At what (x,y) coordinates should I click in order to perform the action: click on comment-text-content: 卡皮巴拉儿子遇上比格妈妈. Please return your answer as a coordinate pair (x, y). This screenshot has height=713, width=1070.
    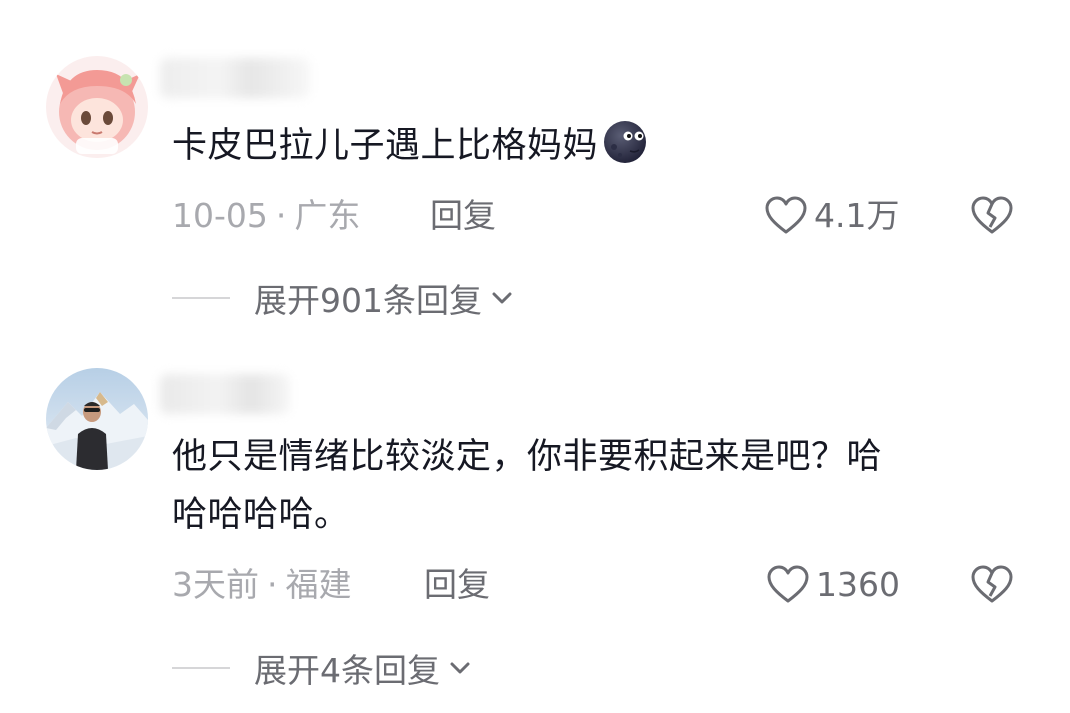
    Looking at the image, I should click on (385, 146).